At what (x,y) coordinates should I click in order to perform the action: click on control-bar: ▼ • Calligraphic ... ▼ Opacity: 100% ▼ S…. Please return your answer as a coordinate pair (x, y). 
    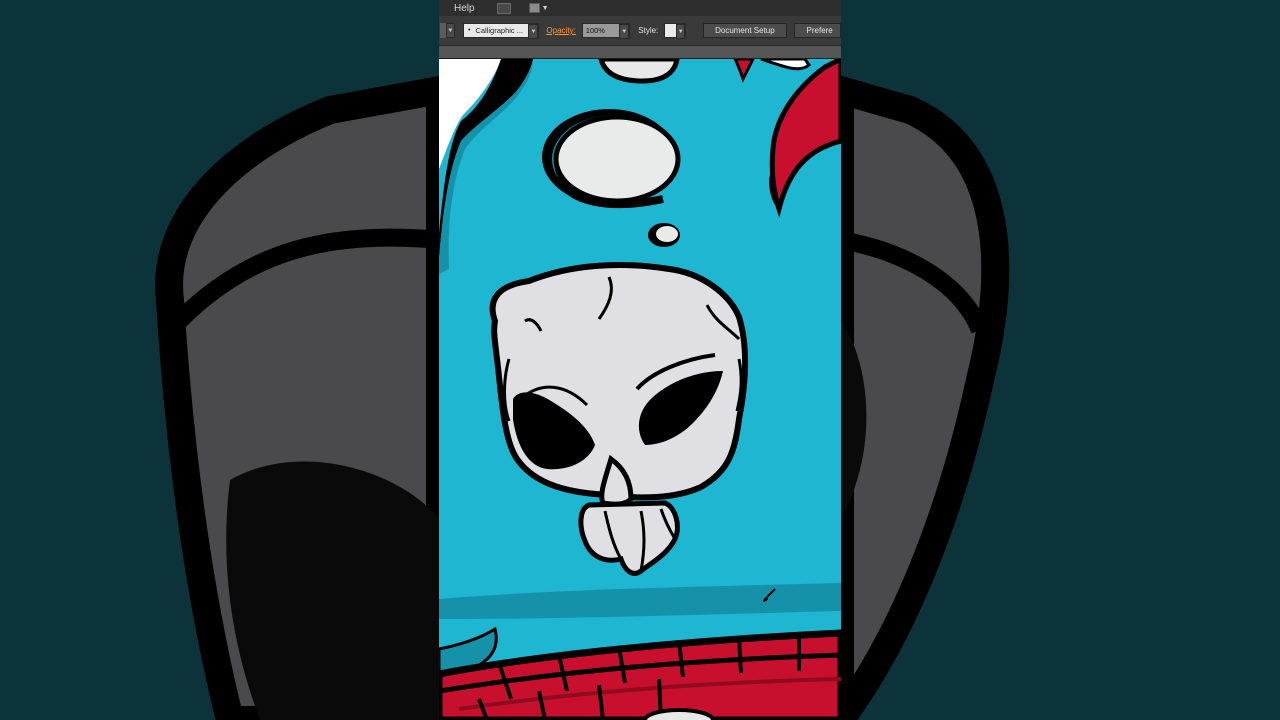
    Looking at the image, I should click on (640, 30).